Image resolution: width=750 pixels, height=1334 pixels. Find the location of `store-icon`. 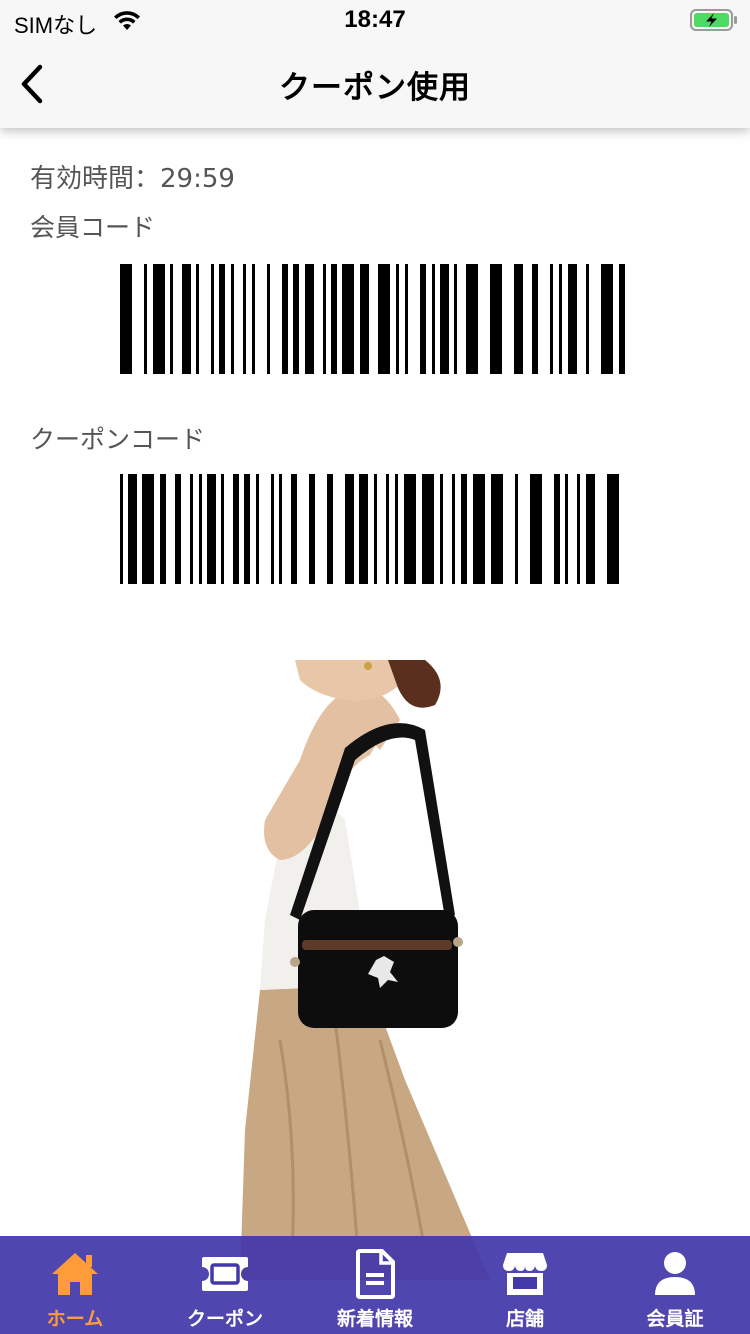

store-icon is located at coordinates (525, 1274).